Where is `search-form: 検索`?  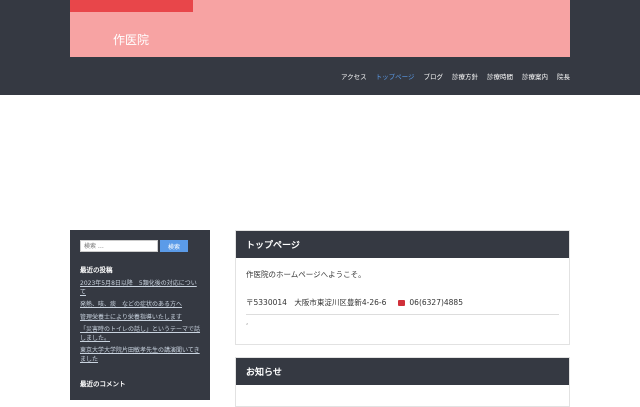
search-form: 検索 is located at coordinates (140, 246).